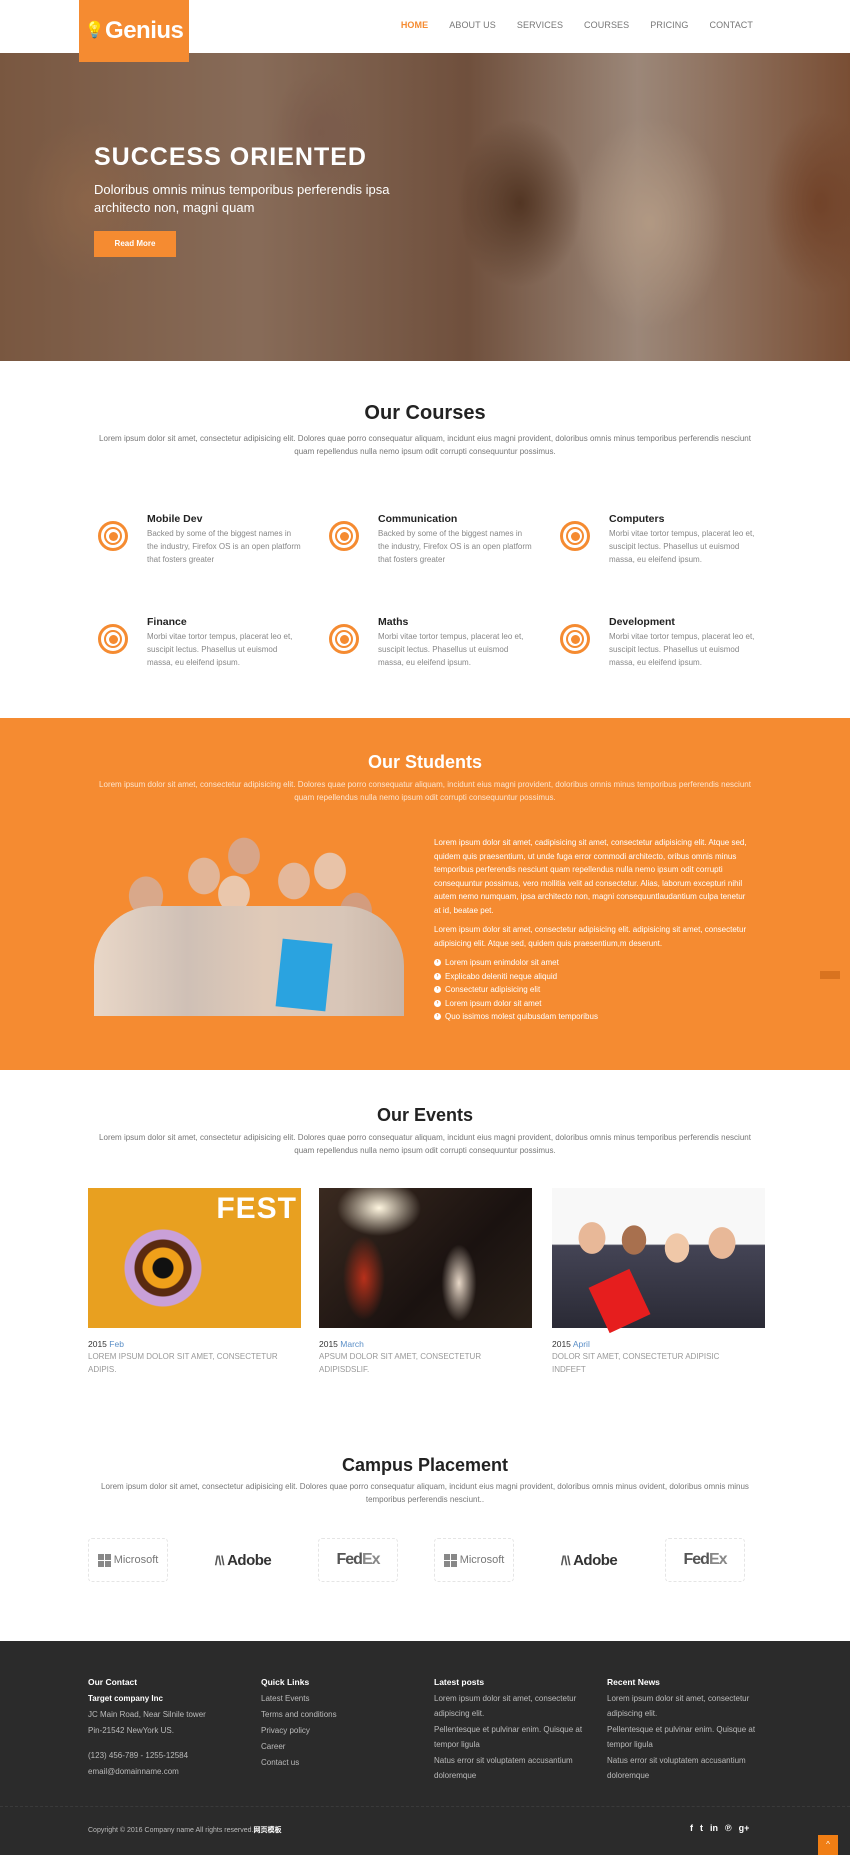 This screenshot has width=850, height=1855. Describe the element at coordinates (267, 1830) in the screenshot. I see `copyright-link: 网页模板` at that location.